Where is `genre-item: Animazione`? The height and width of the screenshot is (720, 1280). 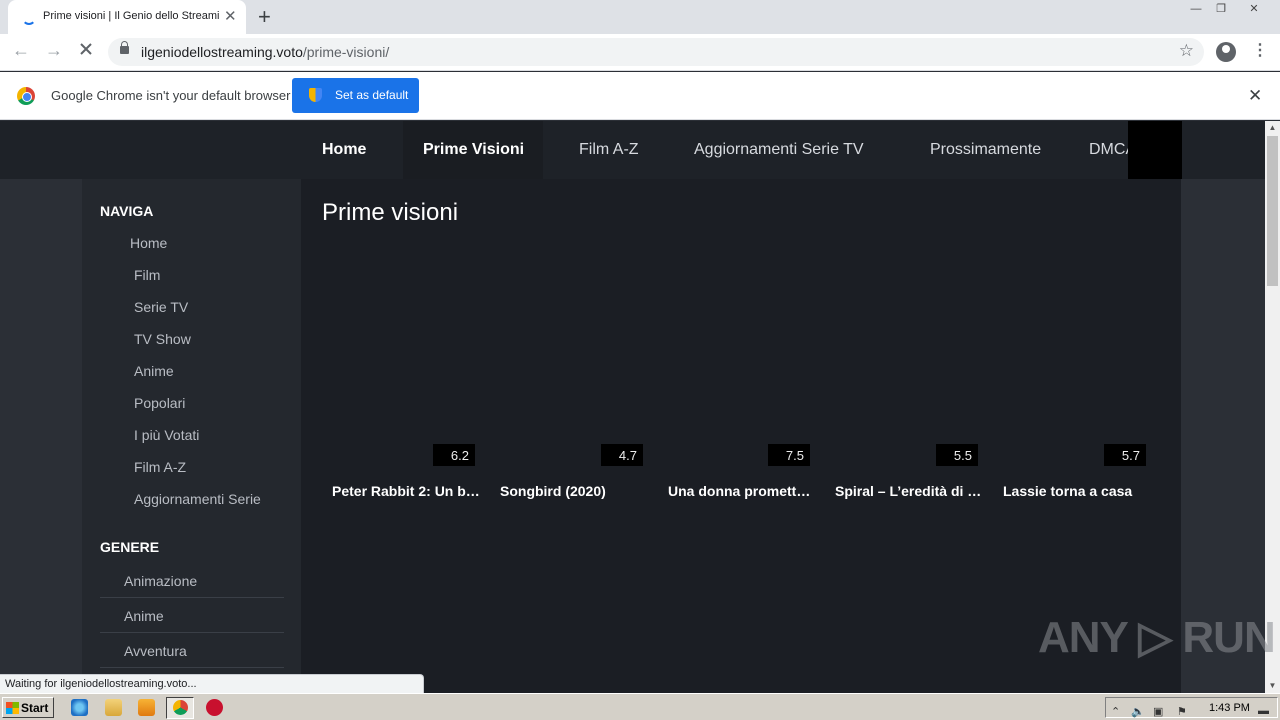
genre-item: Animazione is located at coordinates (192, 580).